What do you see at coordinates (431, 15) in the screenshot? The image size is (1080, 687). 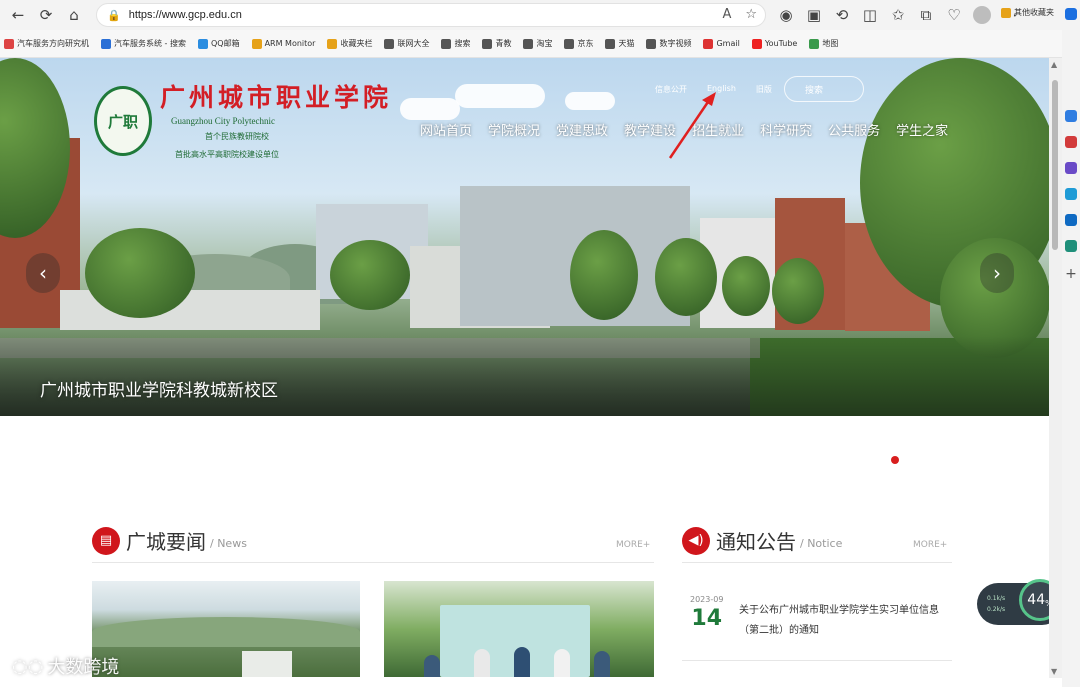 I see `address-bar: 🔒 https://www.gcp.edu.cn A ☆` at bounding box center [431, 15].